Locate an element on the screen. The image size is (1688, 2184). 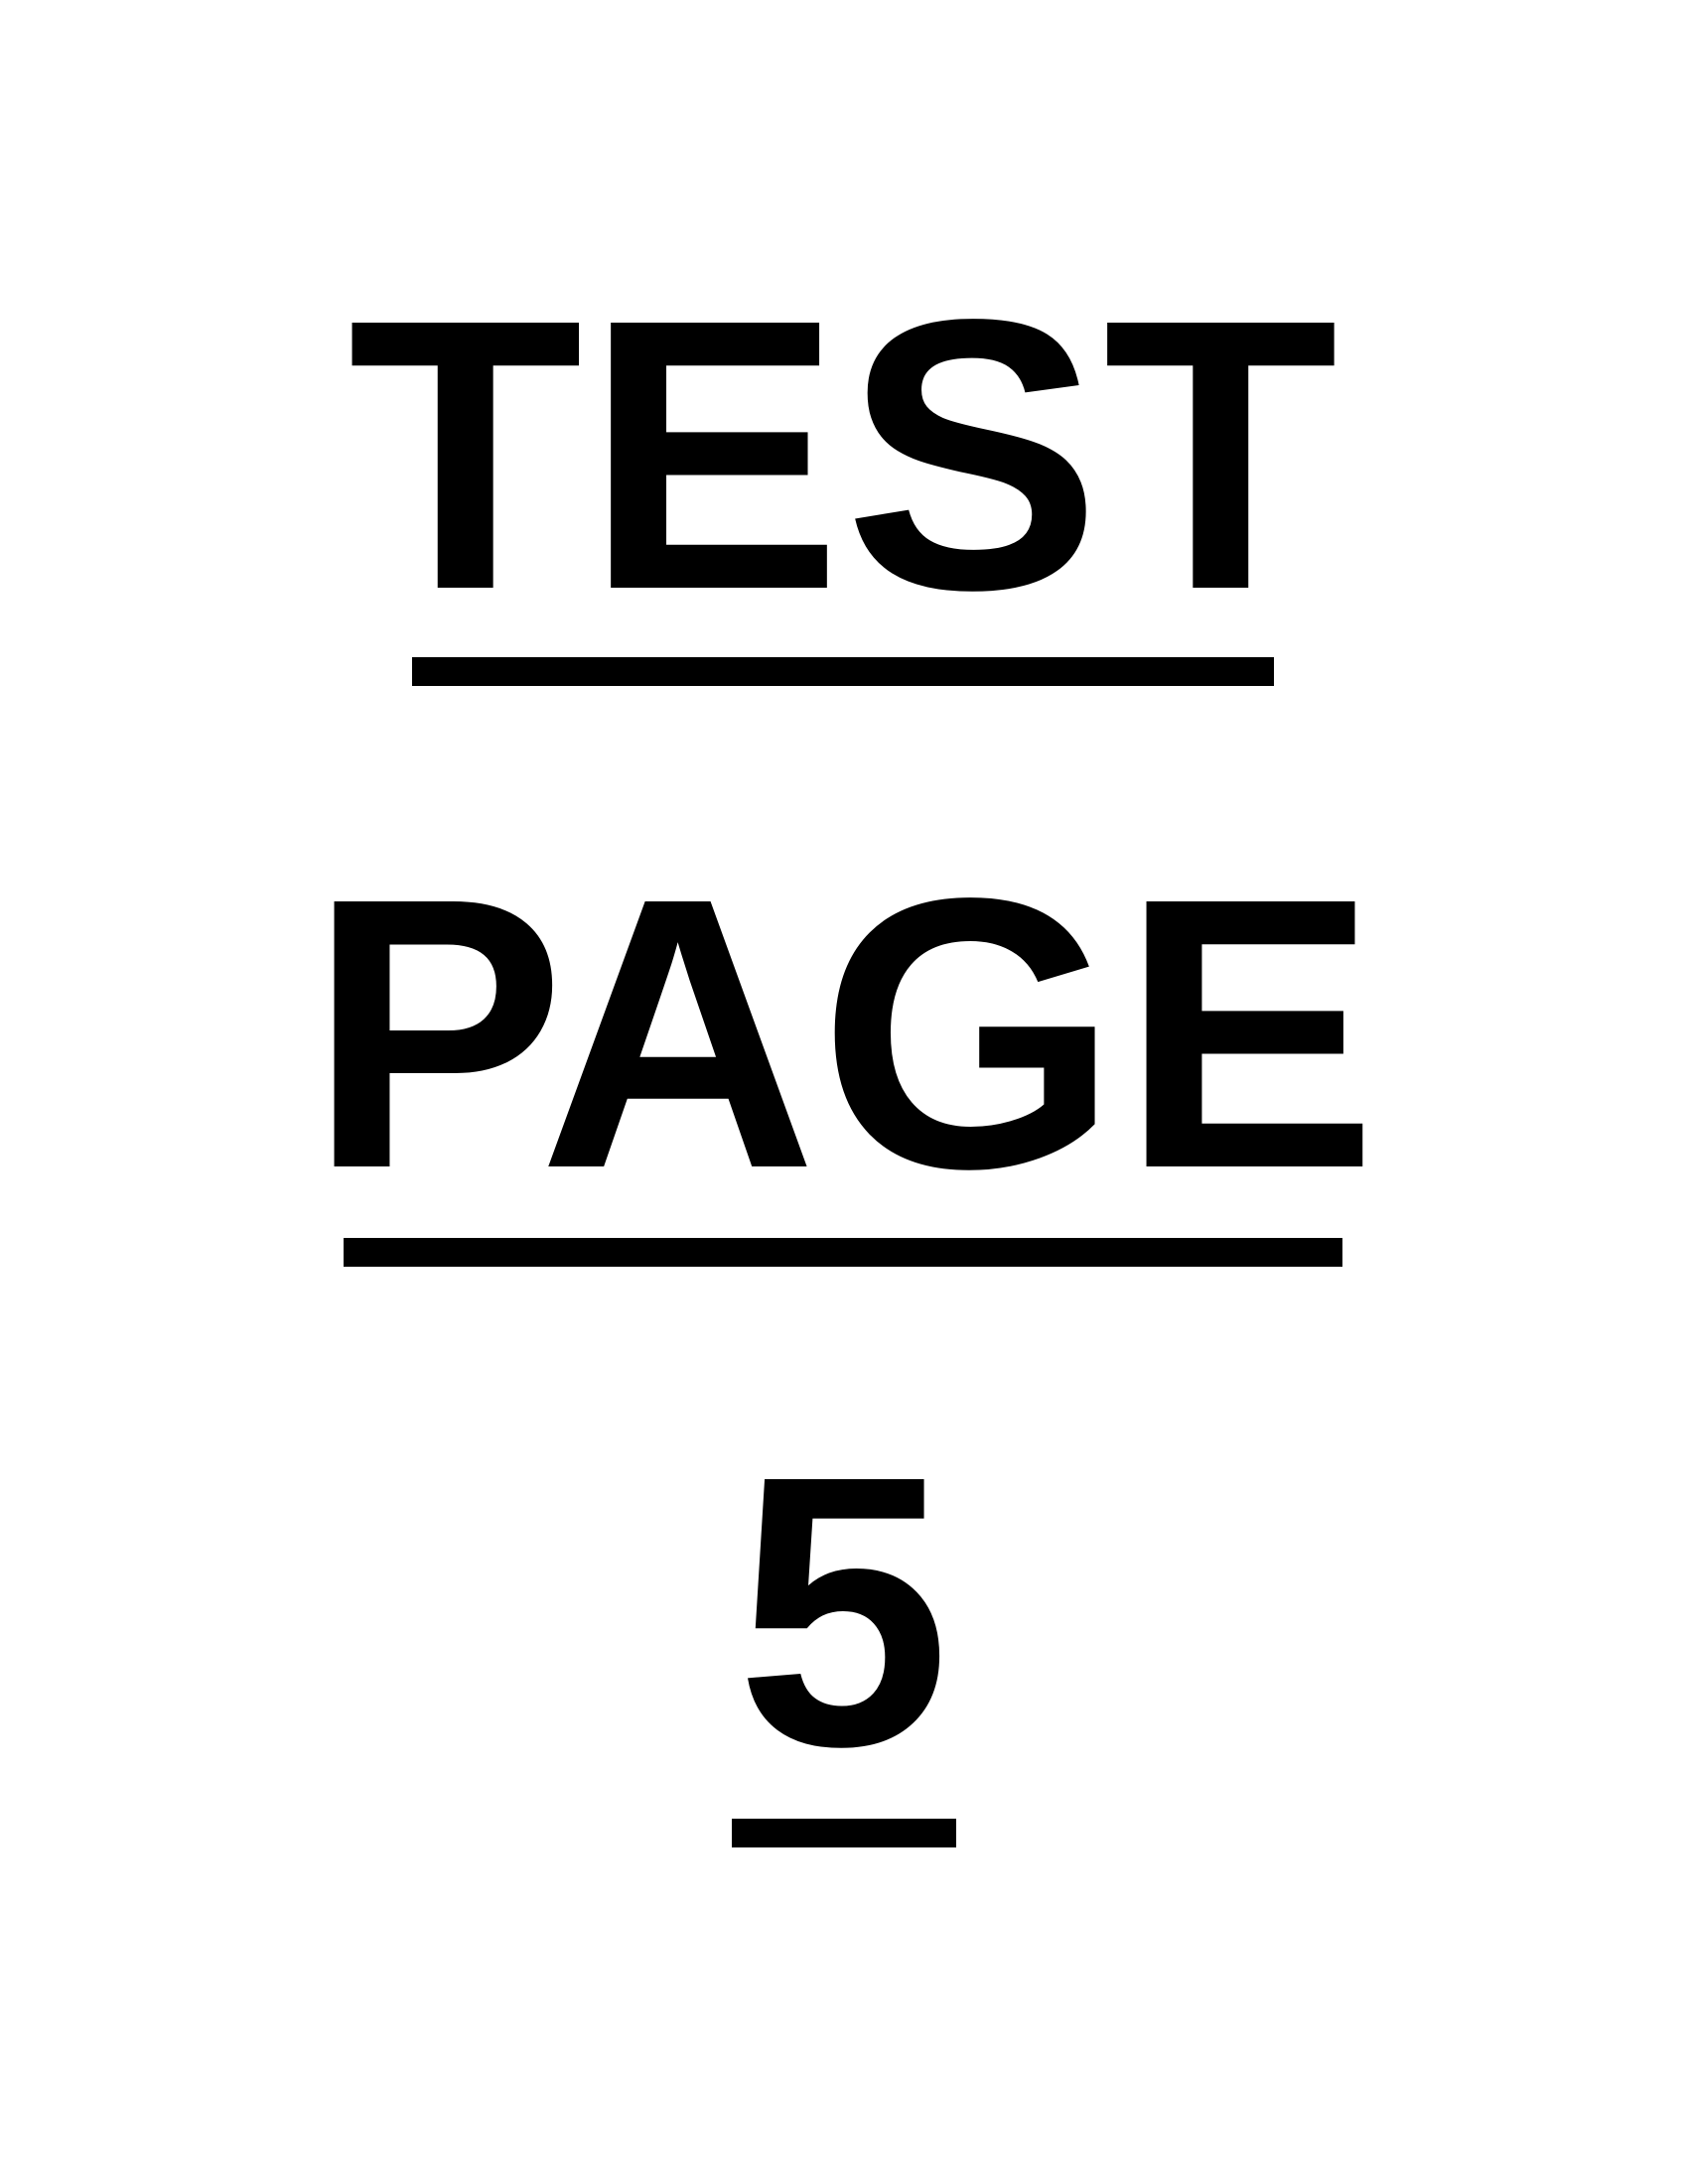
heading-test-text: TEST is located at coordinates (844, 455).